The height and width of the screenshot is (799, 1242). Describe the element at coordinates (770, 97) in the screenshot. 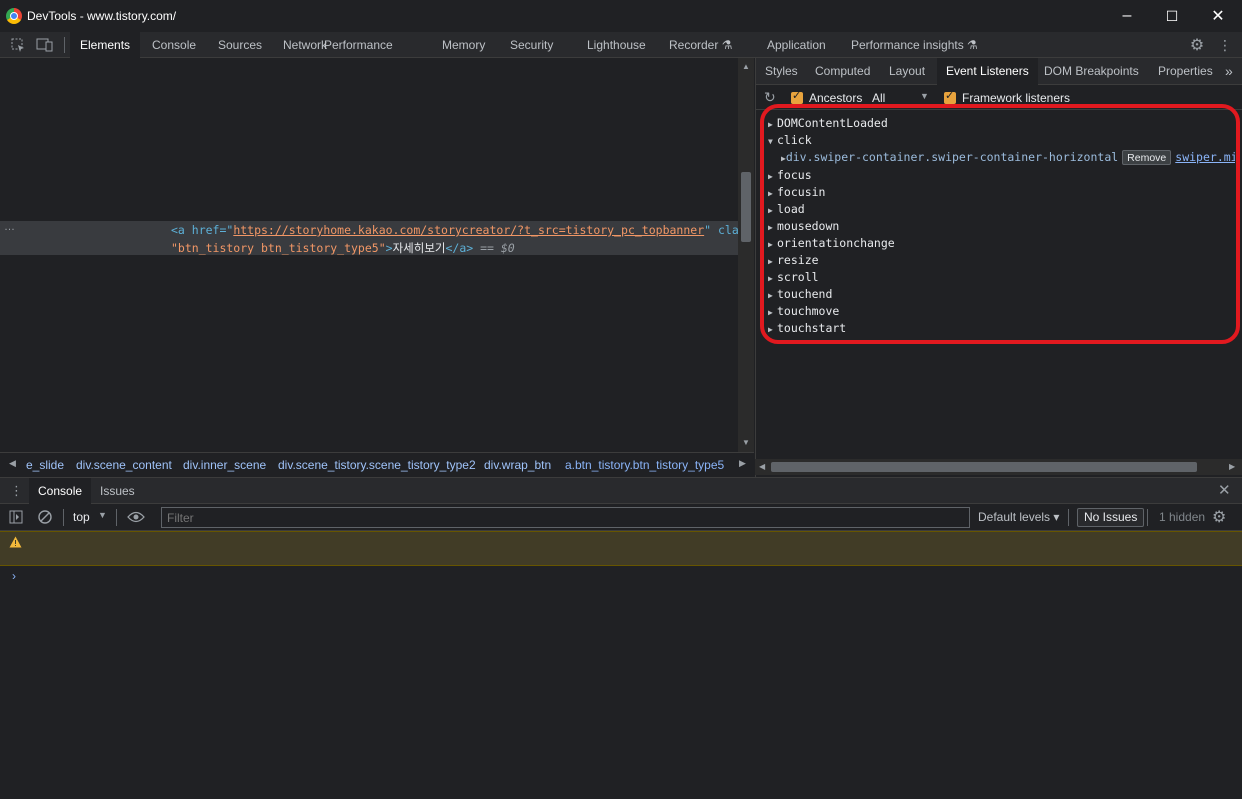

I see `refresh-icon: ↻` at that location.